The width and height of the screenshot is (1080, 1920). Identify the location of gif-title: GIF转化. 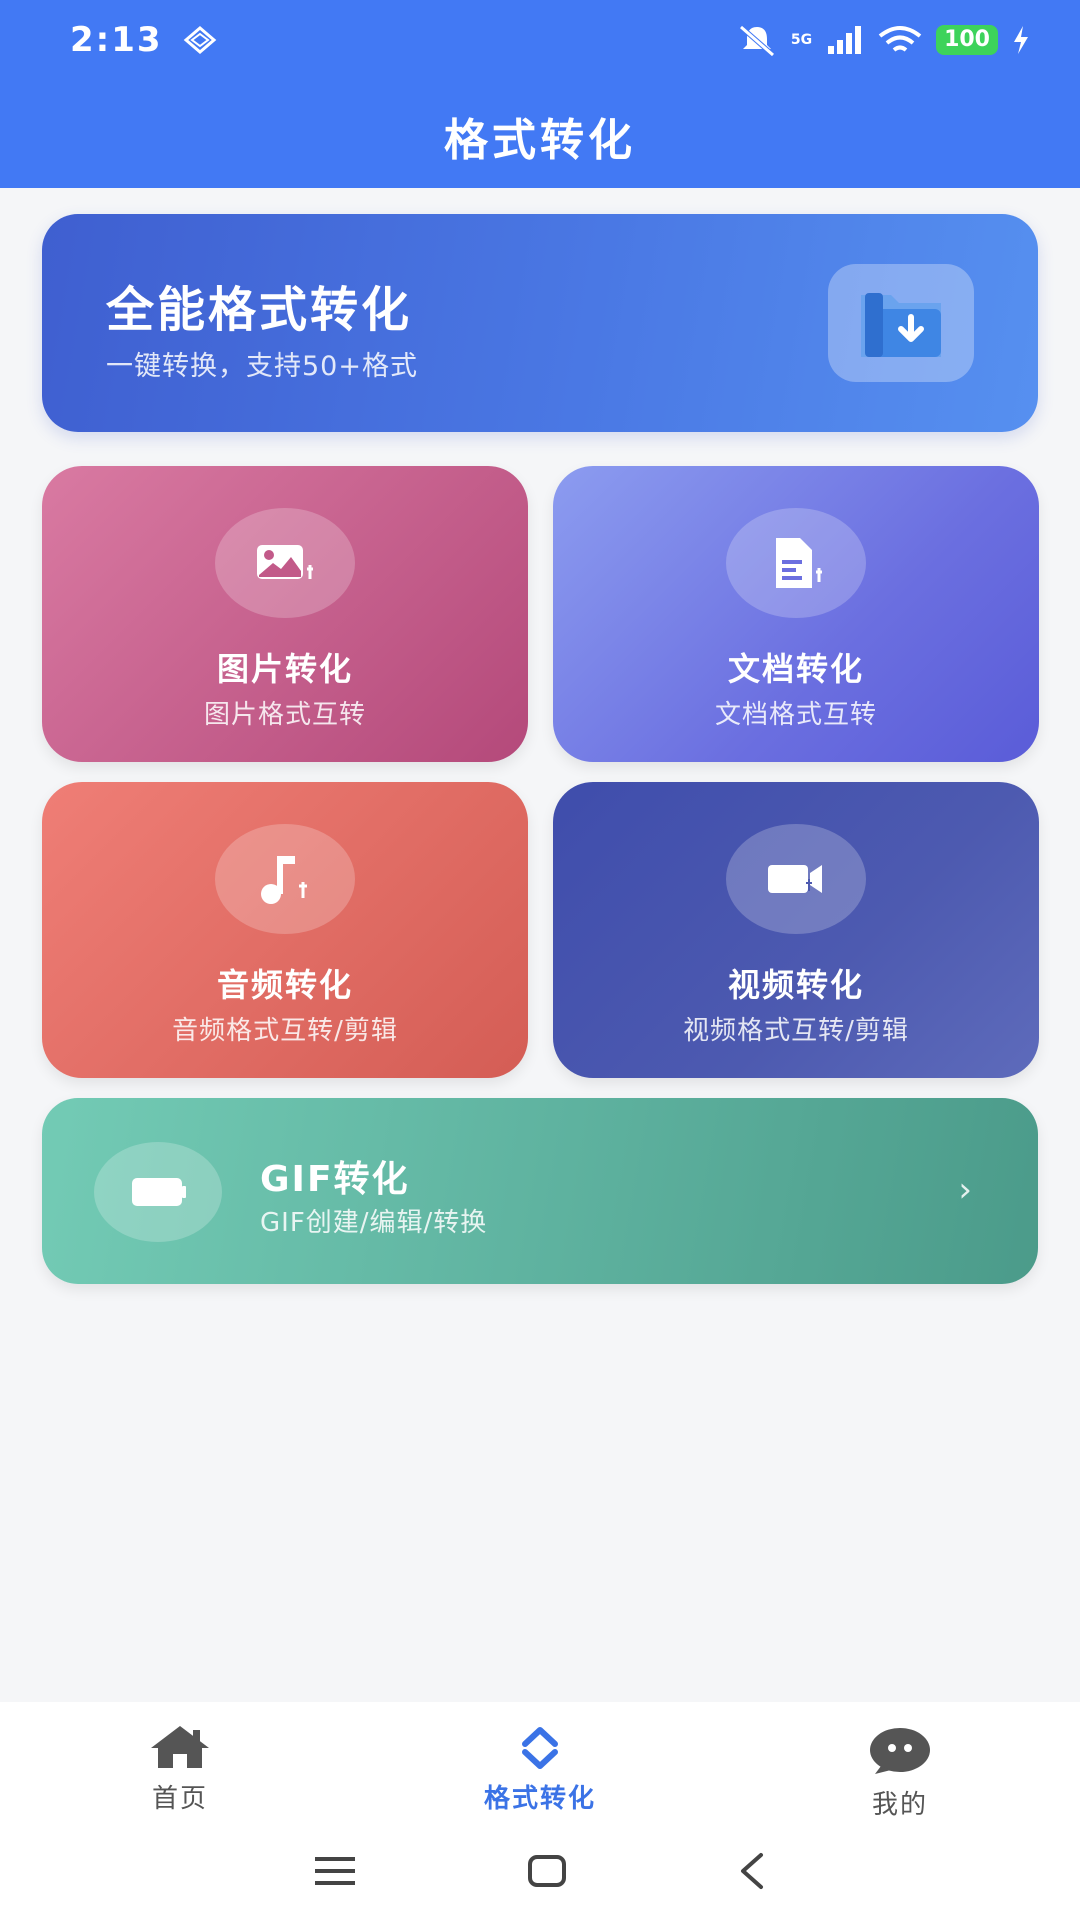
(335, 1179).